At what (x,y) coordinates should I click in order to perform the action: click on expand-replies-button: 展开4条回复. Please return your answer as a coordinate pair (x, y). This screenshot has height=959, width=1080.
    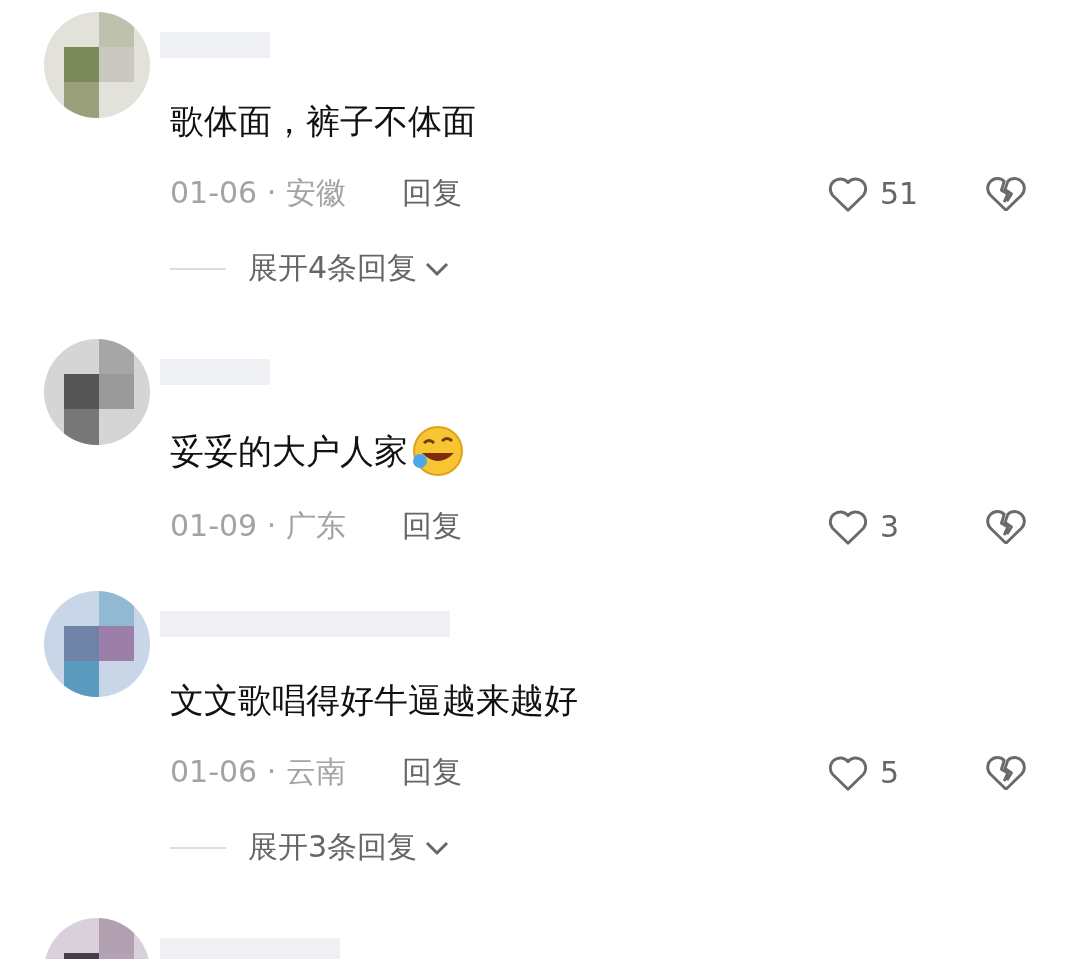
    Looking at the image, I should click on (350, 268).